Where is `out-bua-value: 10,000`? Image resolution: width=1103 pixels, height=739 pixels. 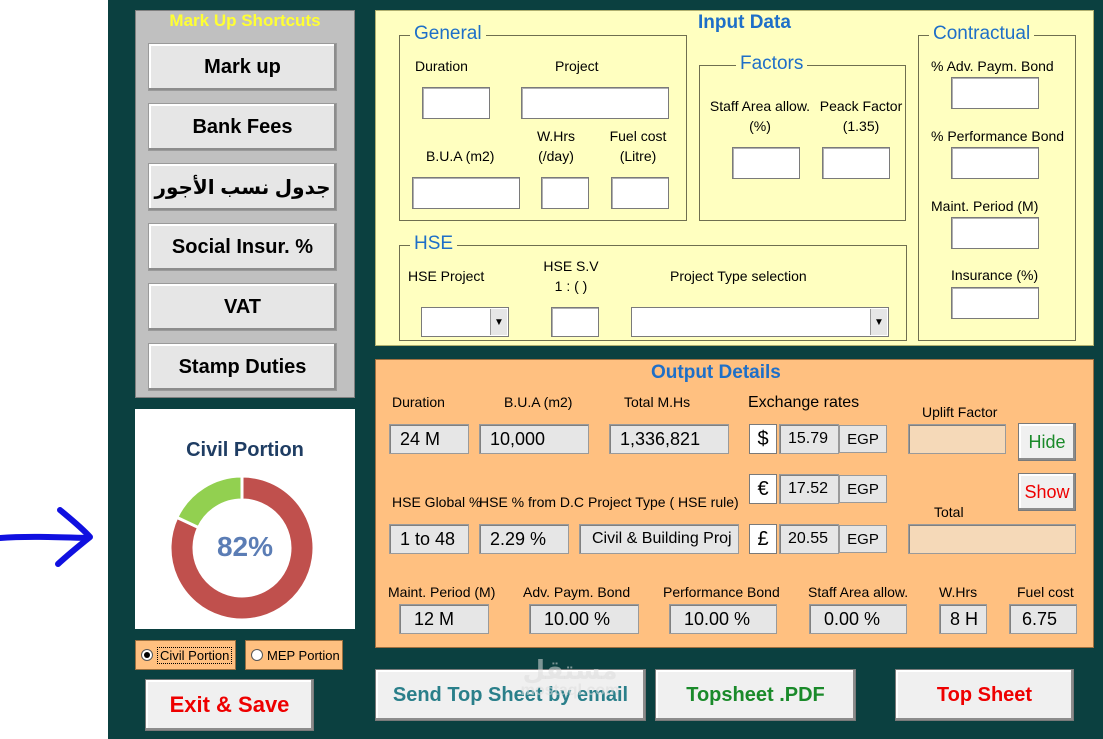 out-bua-value: 10,000 is located at coordinates (534, 439).